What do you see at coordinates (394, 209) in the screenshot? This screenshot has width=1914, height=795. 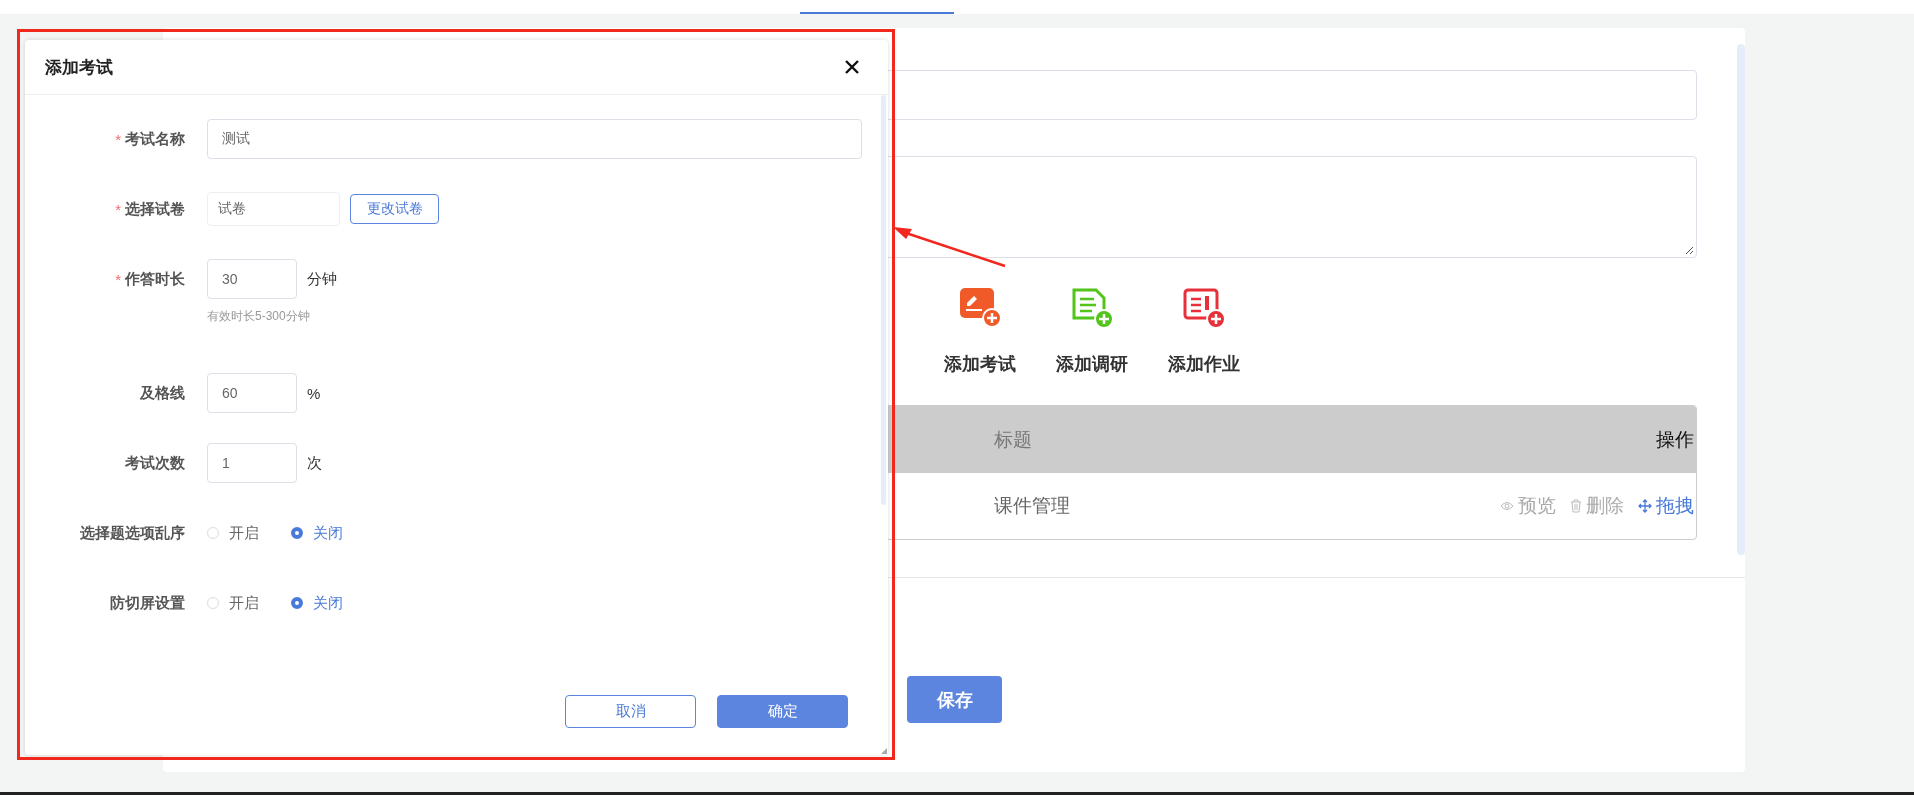 I see `change-paper-button: 更改试卷` at bounding box center [394, 209].